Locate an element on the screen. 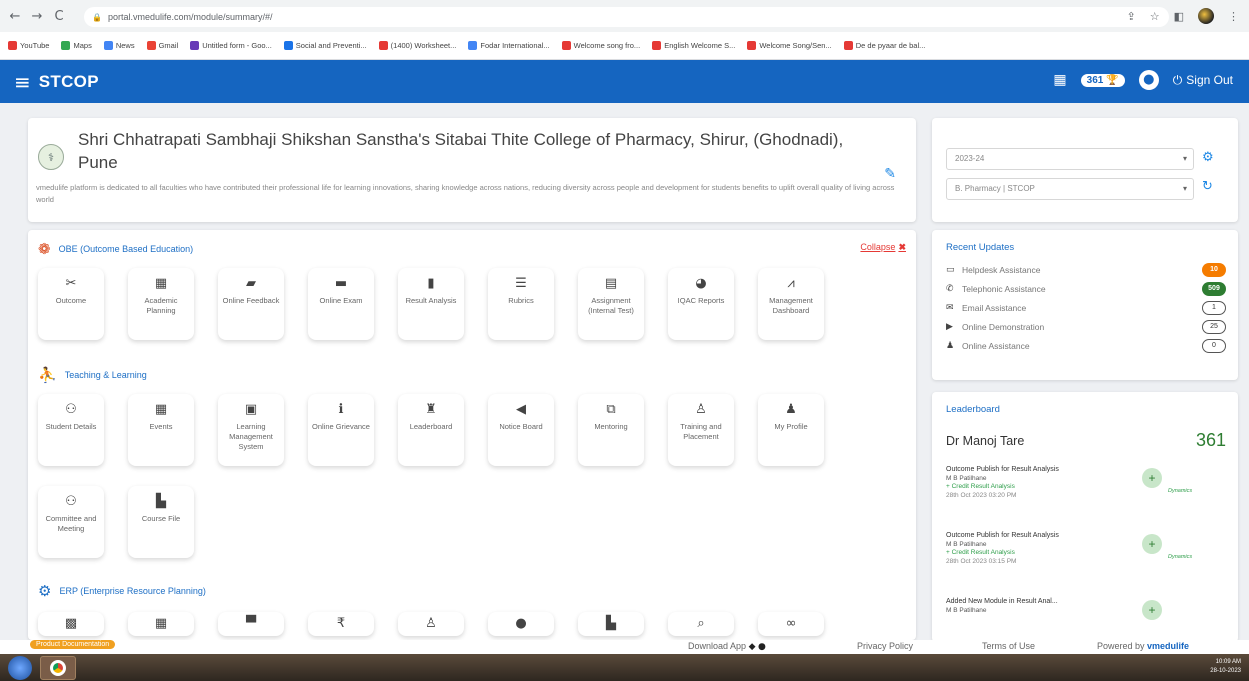 The image size is (1249, 681). module-tile: ▣ Learning Management System is located at coordinates (251, 430).